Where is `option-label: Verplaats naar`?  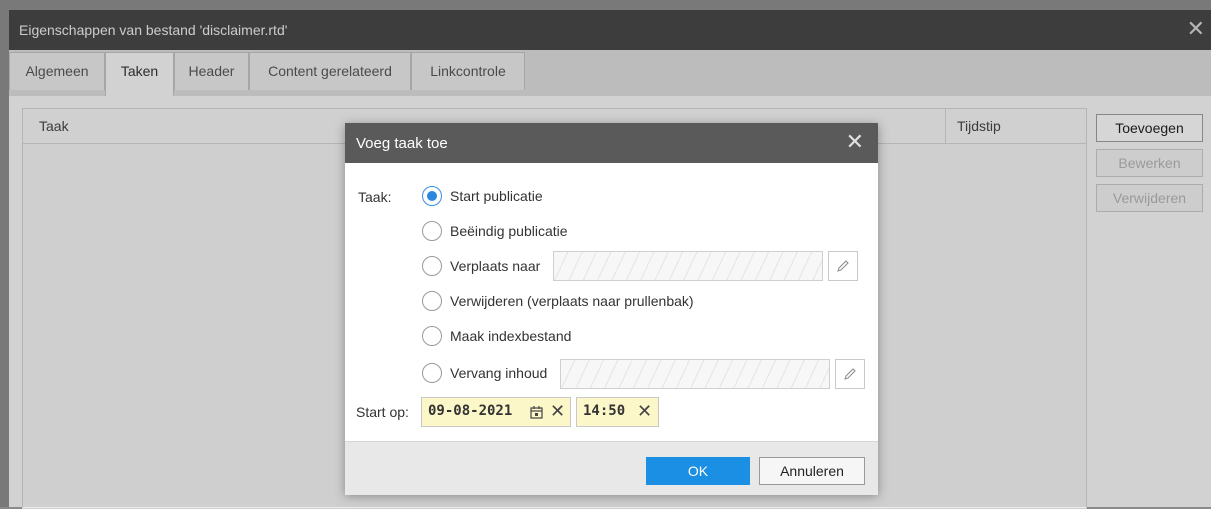
option-label: Verplaats naar is located at coordinates (495, 266).